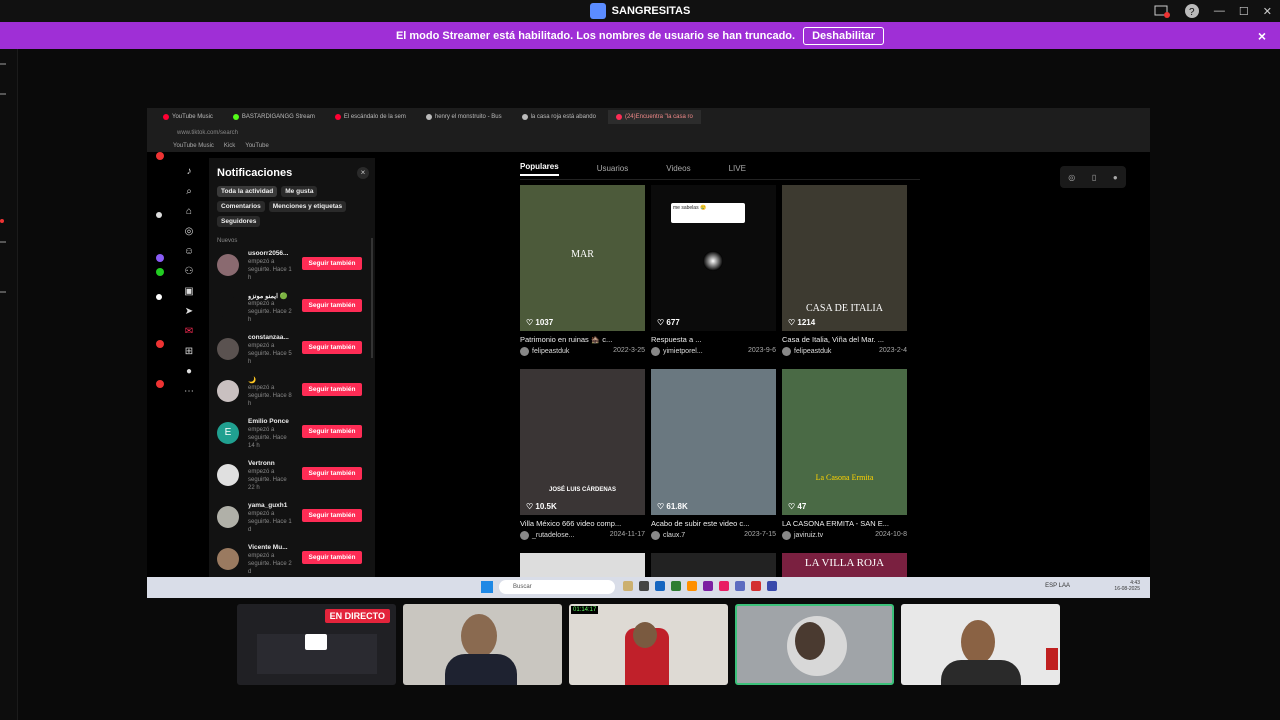 The width and height of the screenshot is (1280, 720). What do you see at coordinates (189, 332) in the screenshot?
I see `messages-icon: ✉` at bounding box center [189, 332].